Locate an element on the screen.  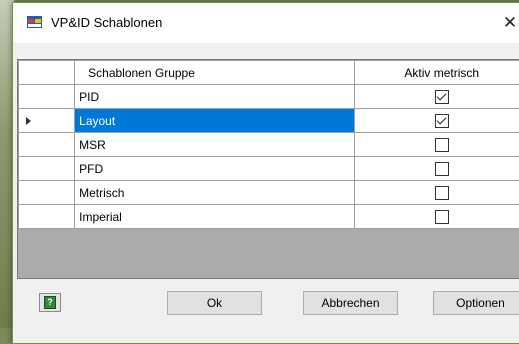
table-header-row: Schablonen Gruppe Aktiv metrisch is located at coordinates (269, 73).